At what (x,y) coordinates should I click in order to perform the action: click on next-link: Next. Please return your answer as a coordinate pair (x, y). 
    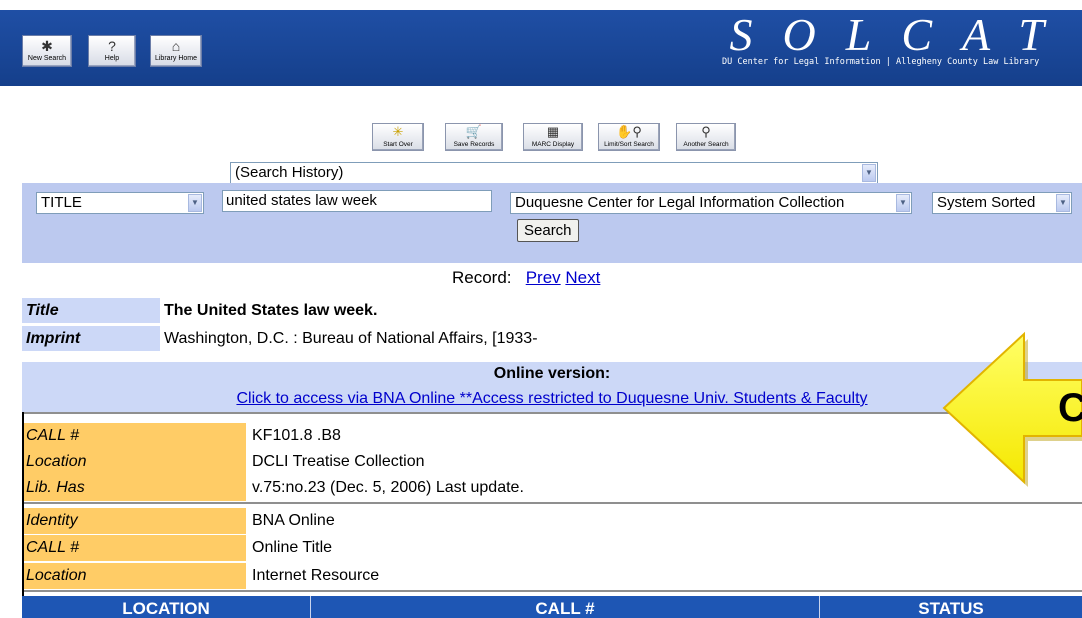
    Looking at the image, I should click on (582, 277).